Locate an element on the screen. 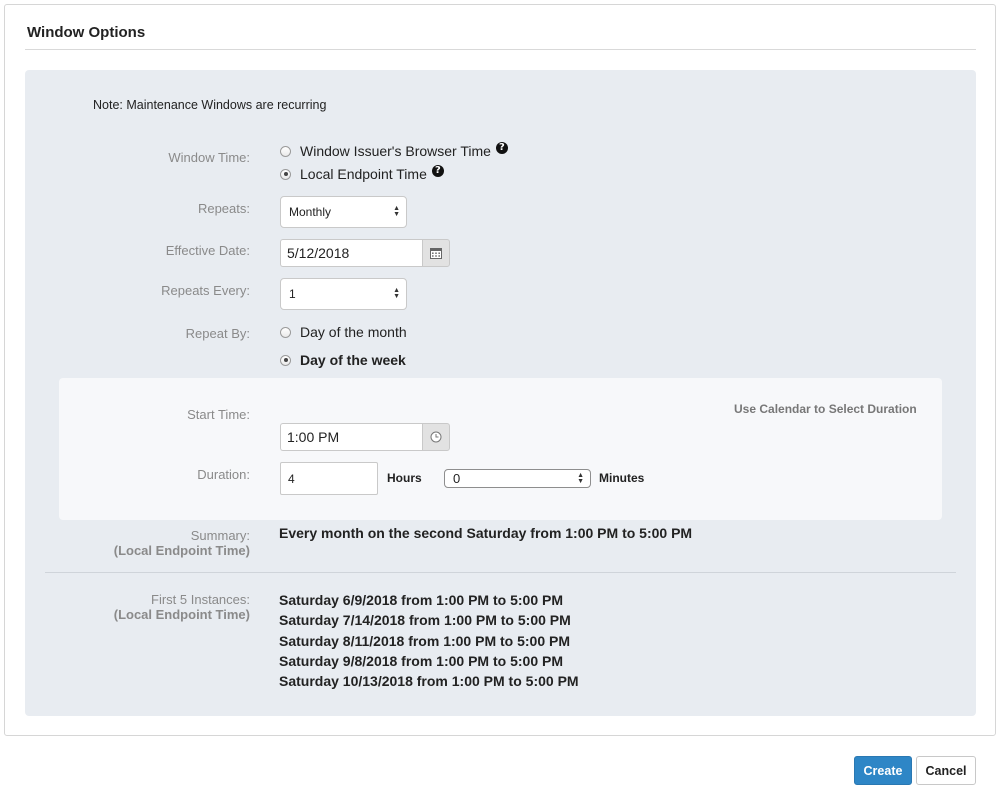  calendar-icon is located at coordinates (436, 253).